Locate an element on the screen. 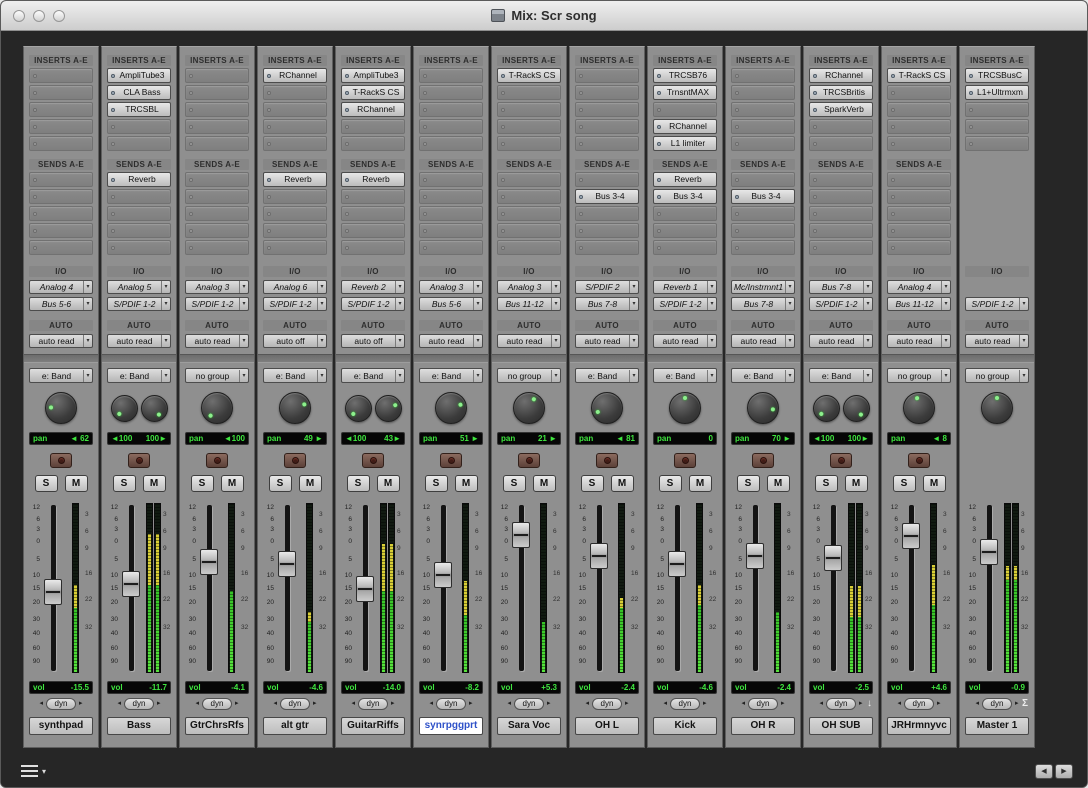 This screenshot has height=788, width=1088. zoom-button is located at coordinates (59, 15).